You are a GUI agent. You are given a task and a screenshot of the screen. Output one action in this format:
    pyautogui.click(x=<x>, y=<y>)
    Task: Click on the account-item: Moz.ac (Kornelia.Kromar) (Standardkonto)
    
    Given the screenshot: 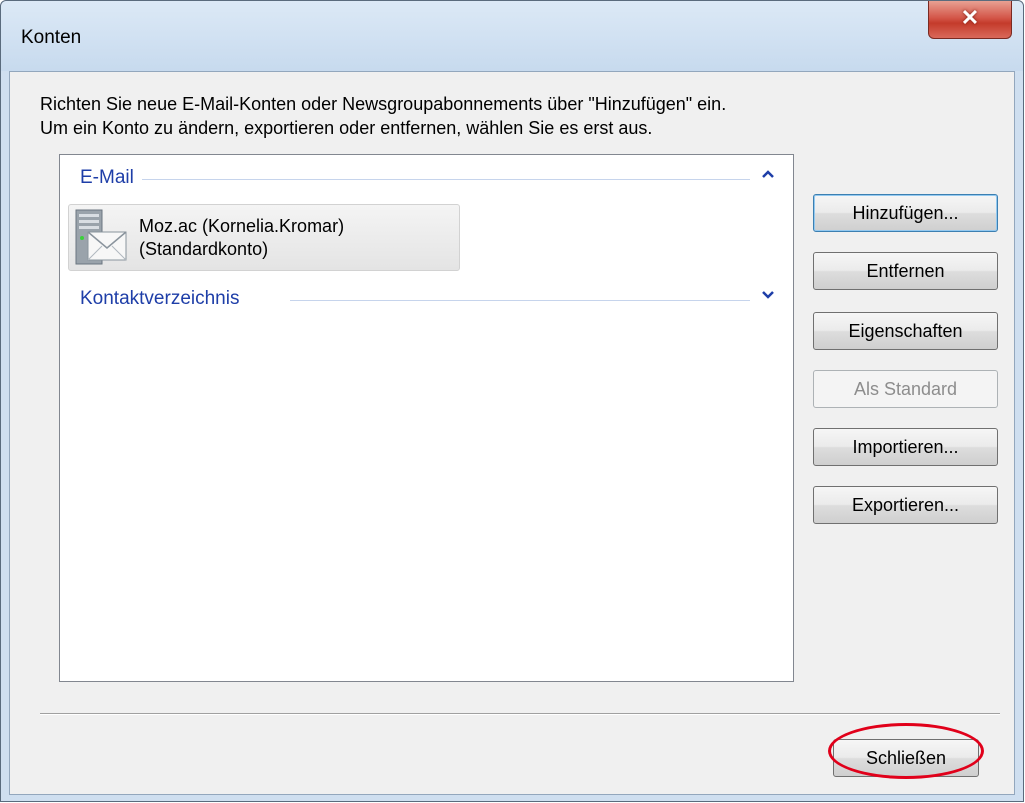 What is the action you would take?
    pyautogui.click(x=264, y=237)
    